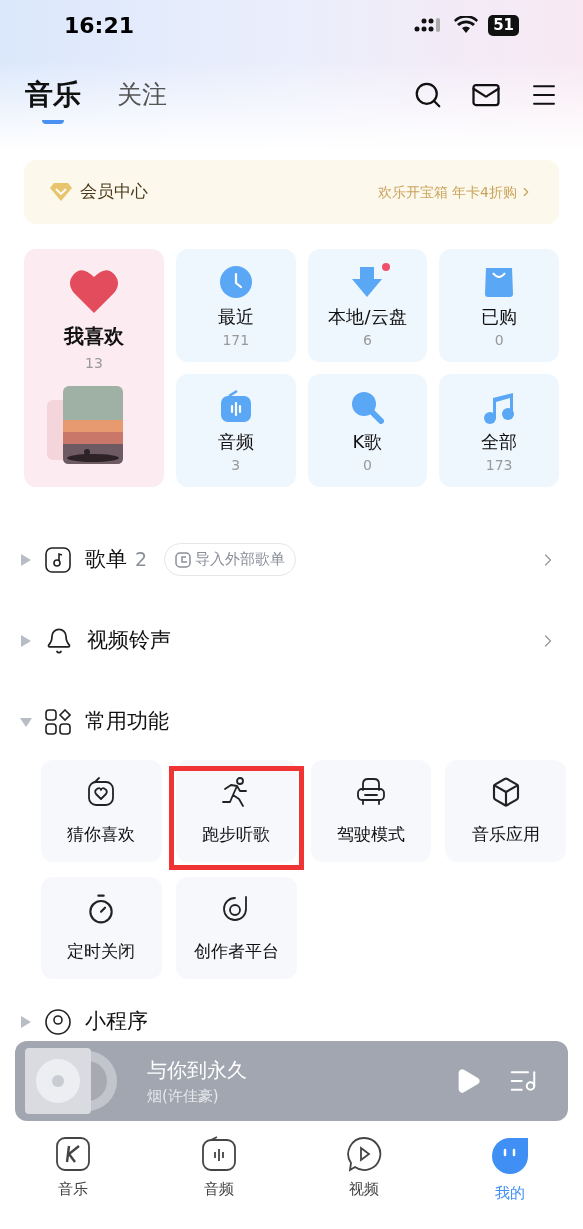  Describe the element at coordinates (116, 1021) in the screenshot. I see `section-title: 小程序` at that location.